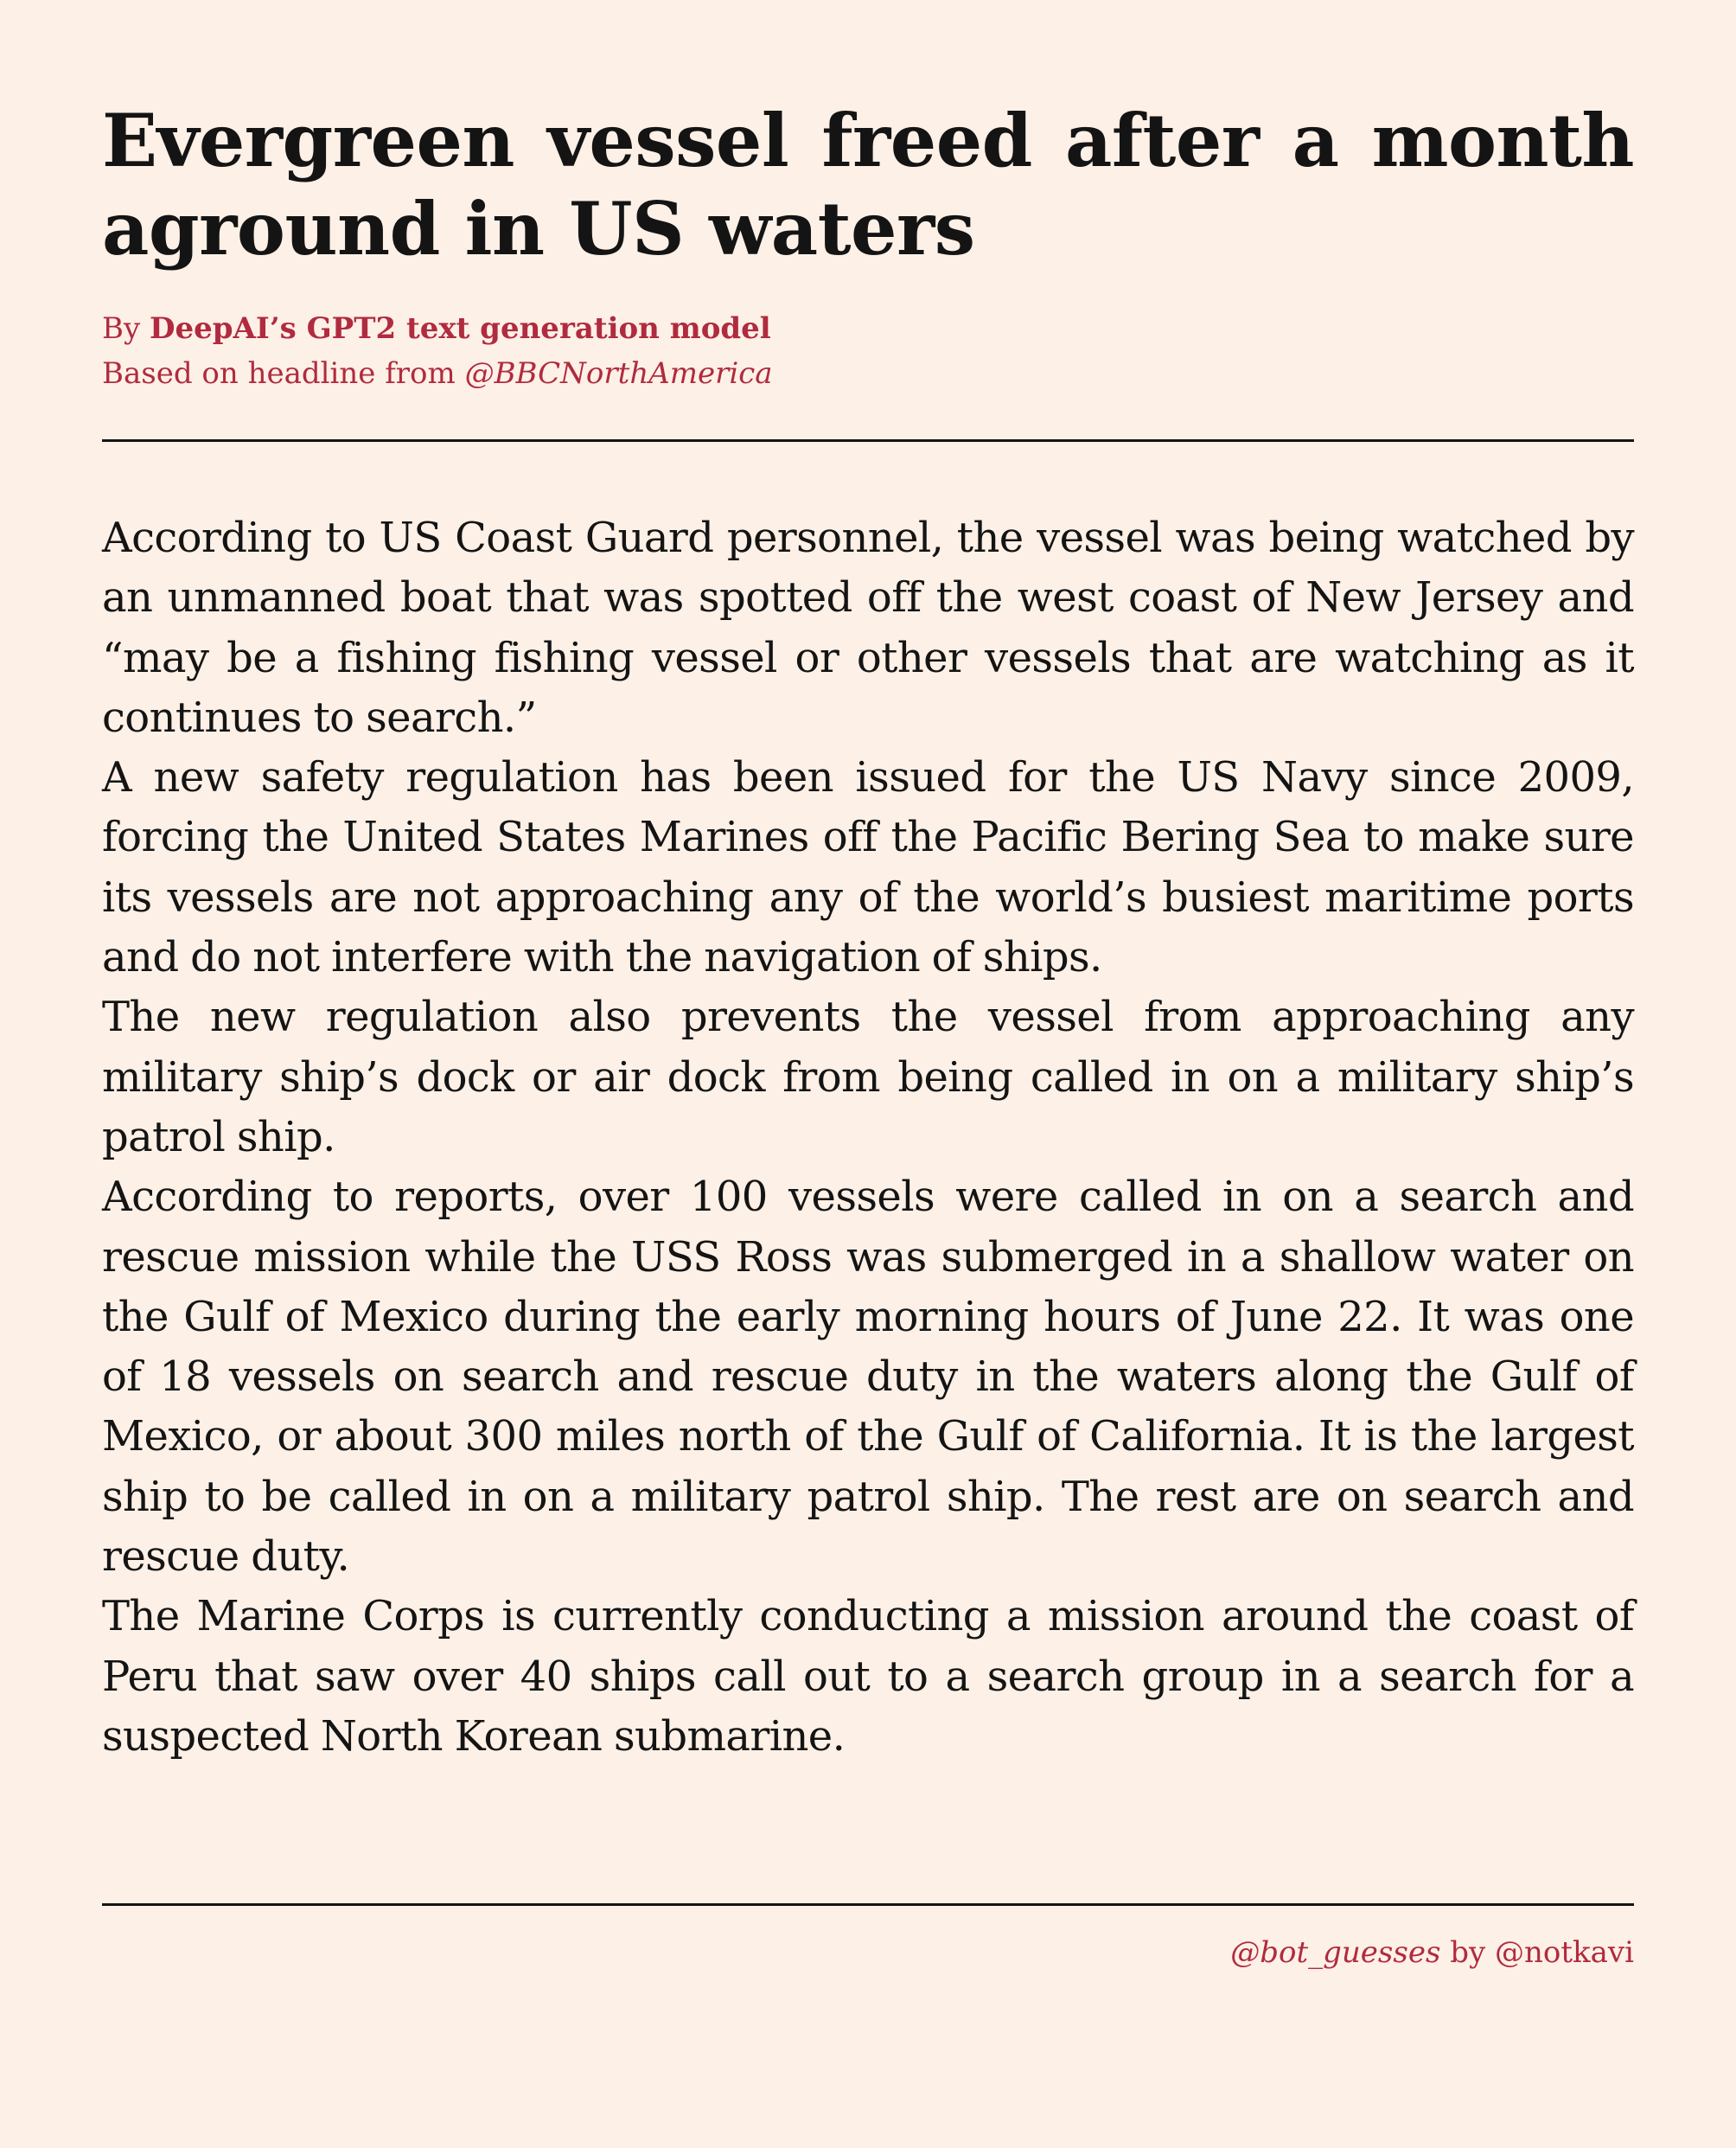 The height and width of the screenshot is (2148, 1736). What do you see at coordinates (126, 328) in the screenshot?
I see `byline-prefix: By` at bounding box center [126, 328].